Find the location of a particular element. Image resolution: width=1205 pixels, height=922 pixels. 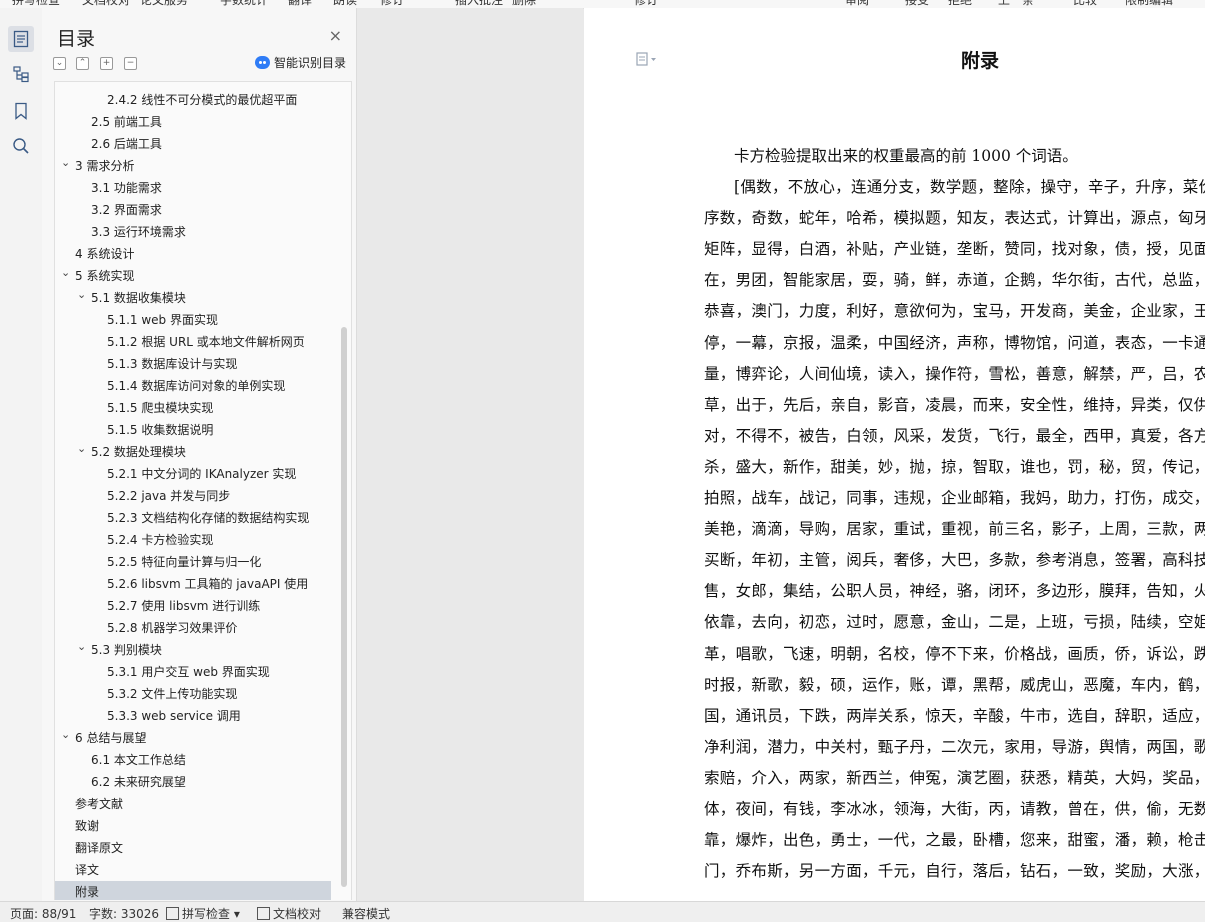

ribbon-item: 拒绝 is located at coordinates (960, 4).